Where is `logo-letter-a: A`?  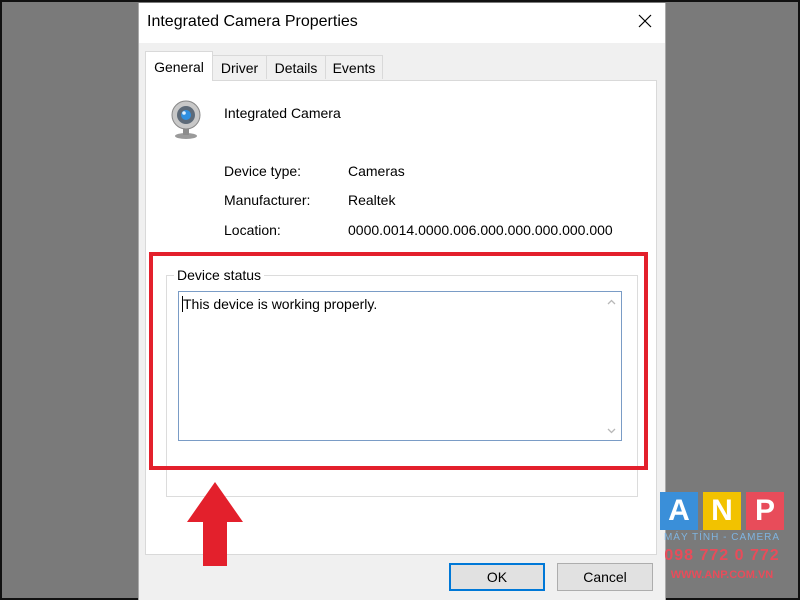 logo-letter-a: A is located at coordinates (679, 511).